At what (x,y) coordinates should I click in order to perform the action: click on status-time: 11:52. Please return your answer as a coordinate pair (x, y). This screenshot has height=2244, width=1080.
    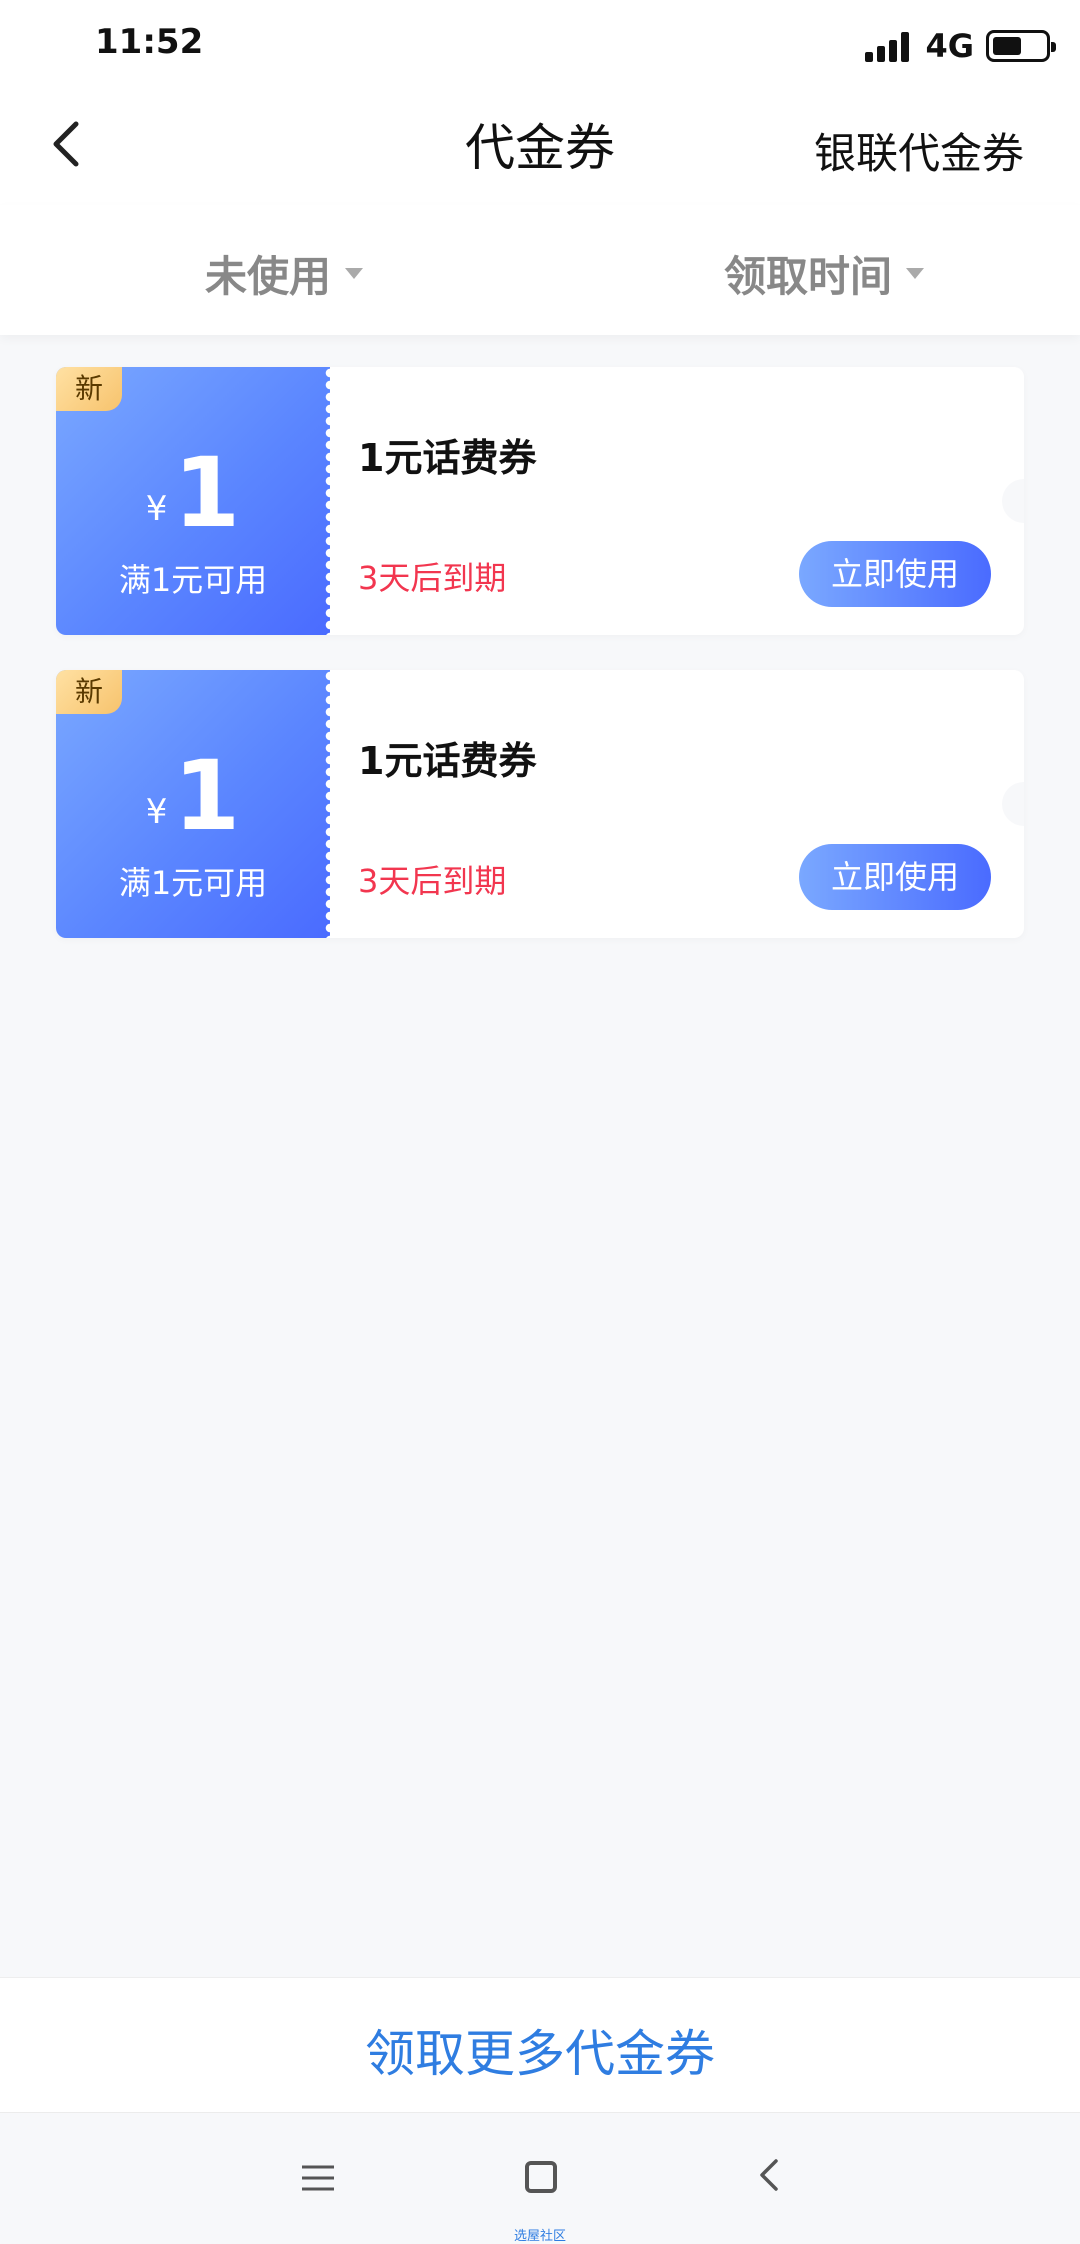
    Looking at the image, I should click on (149, 42).